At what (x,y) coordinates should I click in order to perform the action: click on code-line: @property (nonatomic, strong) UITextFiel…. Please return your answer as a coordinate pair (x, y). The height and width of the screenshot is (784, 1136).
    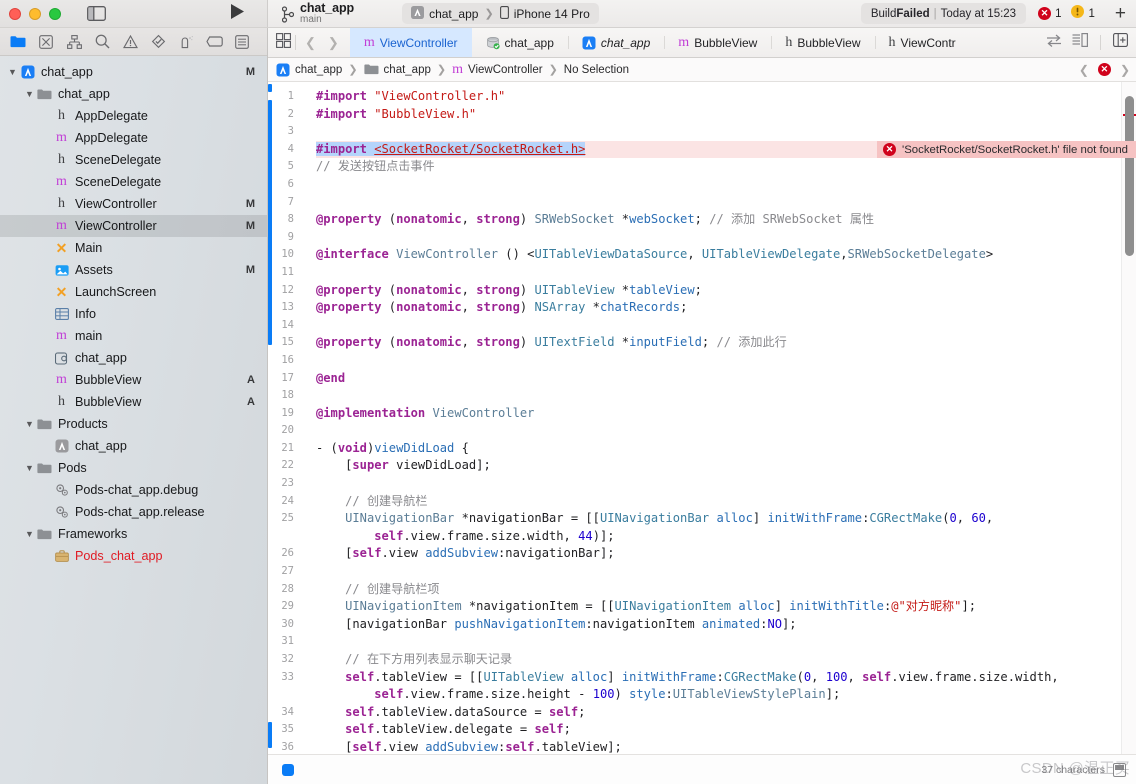
    Looking at the image, I should click on (726, 343).